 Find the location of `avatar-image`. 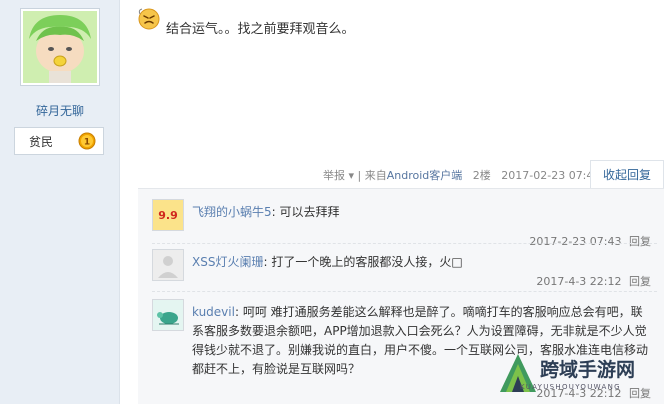

avatar-image is located at coordinates (60, 47).